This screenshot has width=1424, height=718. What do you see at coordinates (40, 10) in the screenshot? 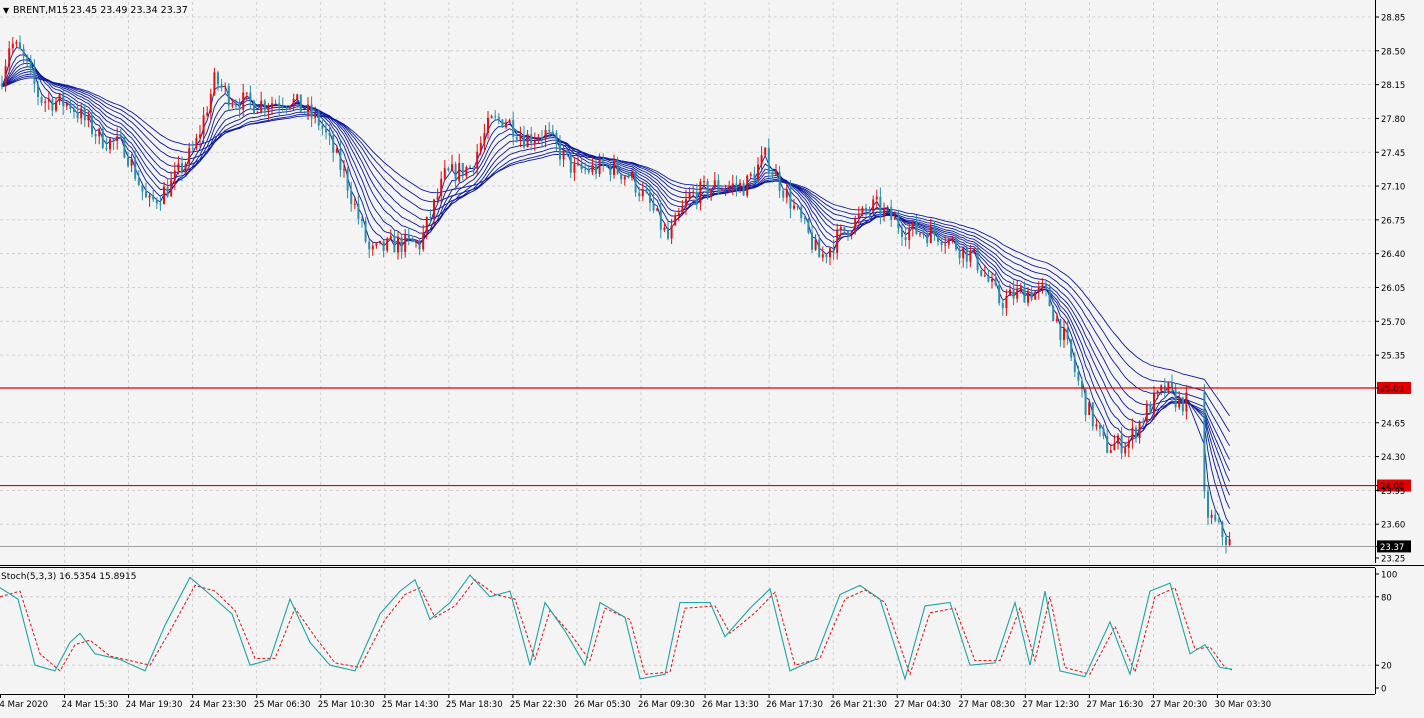
I see `symbol-label: BRENT,M15` at bounding box center [40, 10].